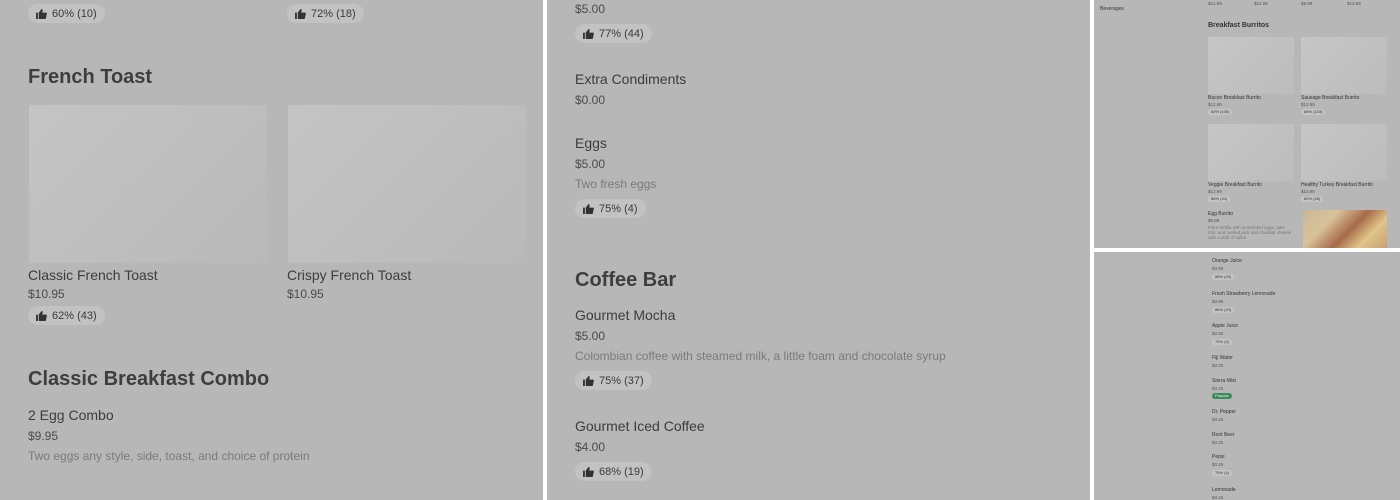 The width and height of the screenshot is (1400, 500). Describe the element at coordinates (1234, 98) in the screenshot. I see `item-name: Bacon Breakfast Burrito` at that location.